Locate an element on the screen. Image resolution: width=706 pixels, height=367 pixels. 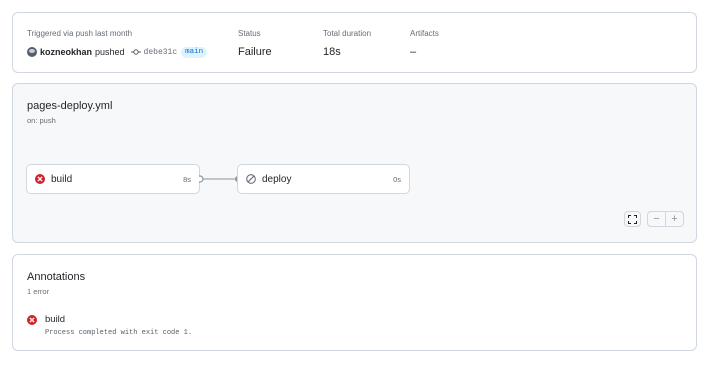
job-name: deploy is located at coordinates (277, 179).